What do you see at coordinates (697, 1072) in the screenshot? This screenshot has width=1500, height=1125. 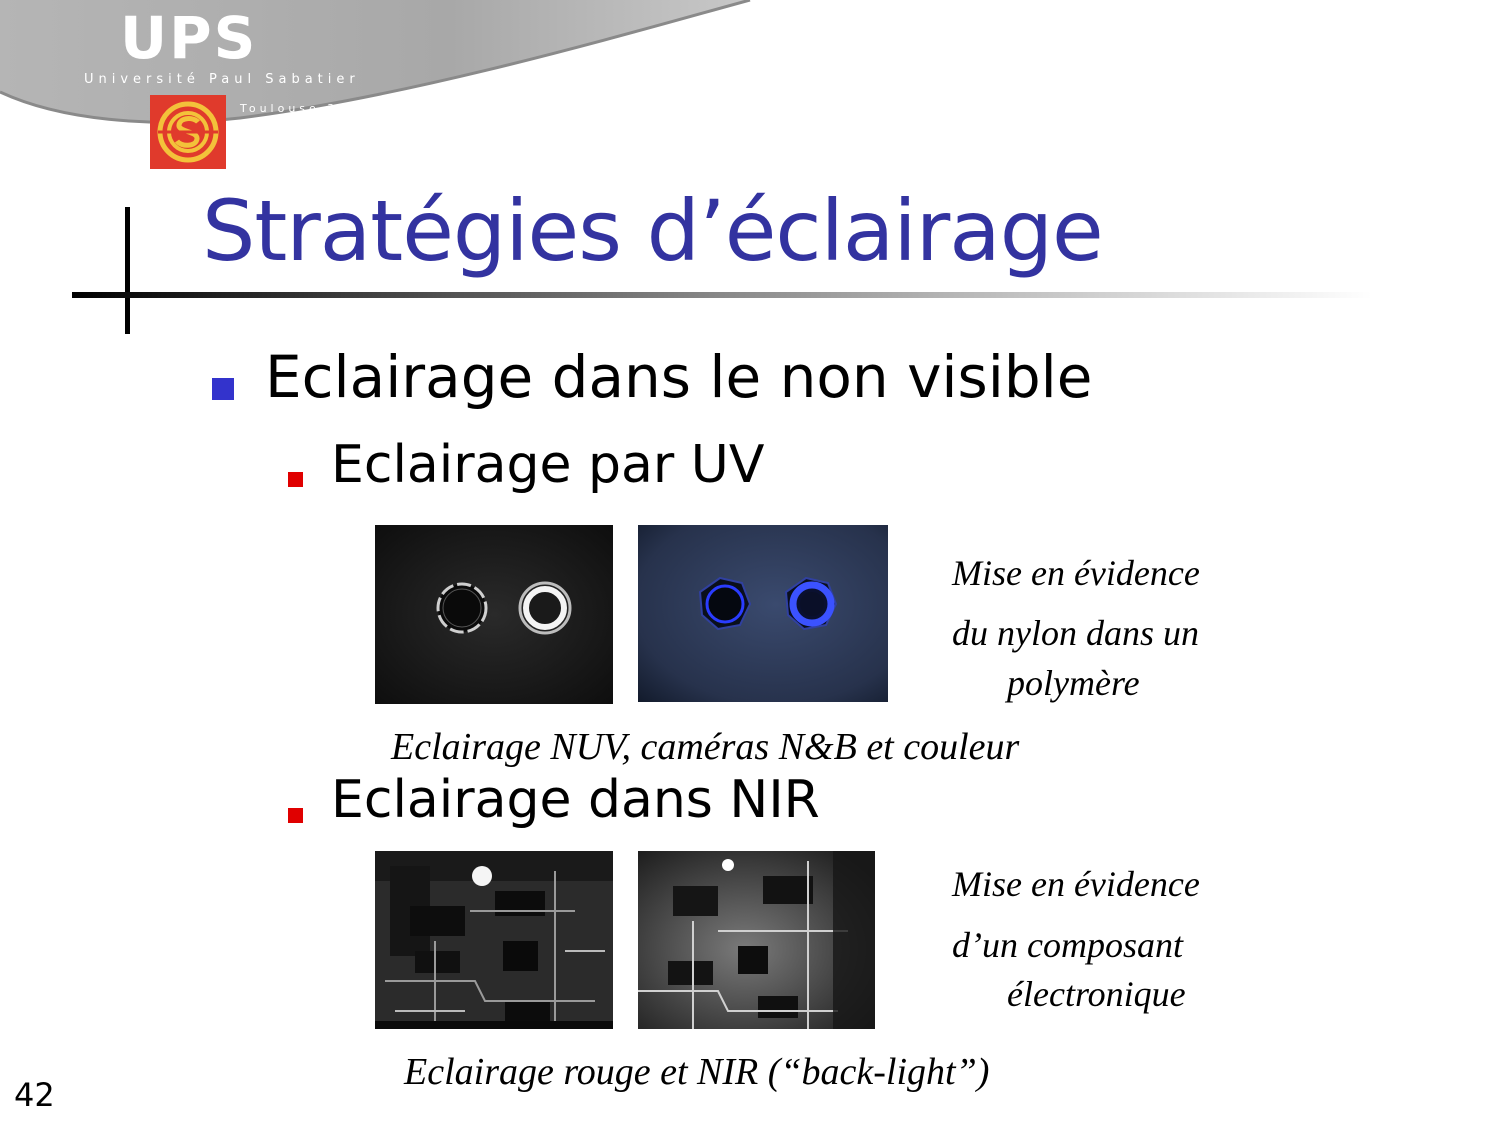 I see `nir-image-caption: Eclairage rouge et NIR (“back-light”)` at bounding box center [697, 1072].